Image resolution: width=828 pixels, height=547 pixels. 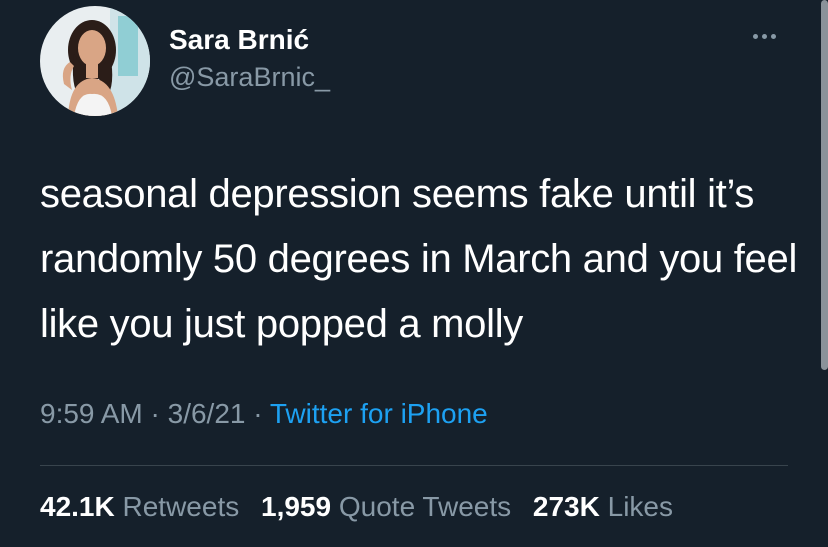 What do you see at coordinates (414, 465) in the screenshot?
I see `divider` at bounding box center [414, 465].